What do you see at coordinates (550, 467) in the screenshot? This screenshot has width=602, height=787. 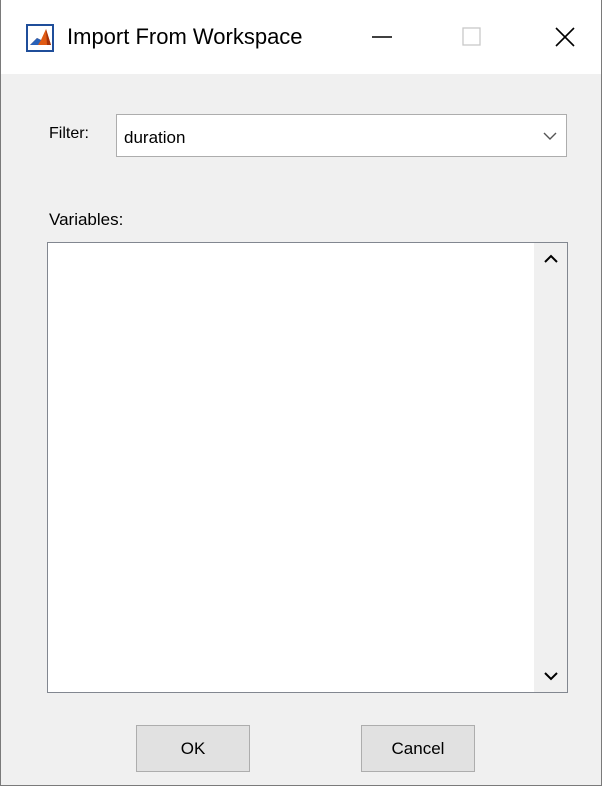 I see `variables-scrollbar` at bounding box center [550, 467].